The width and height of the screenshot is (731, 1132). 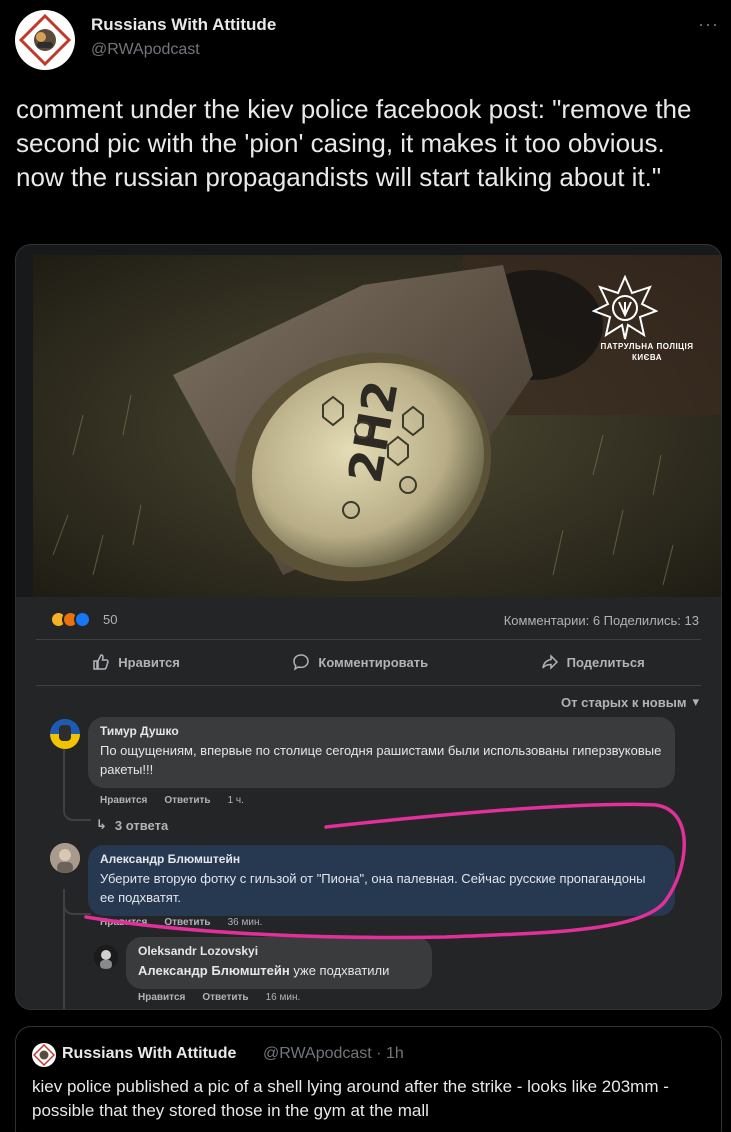 I want to click on police-watermark: ПАТРУЛЬНА ПОЛІЦІЯ КИЄВА, so click(x=647, y=319).